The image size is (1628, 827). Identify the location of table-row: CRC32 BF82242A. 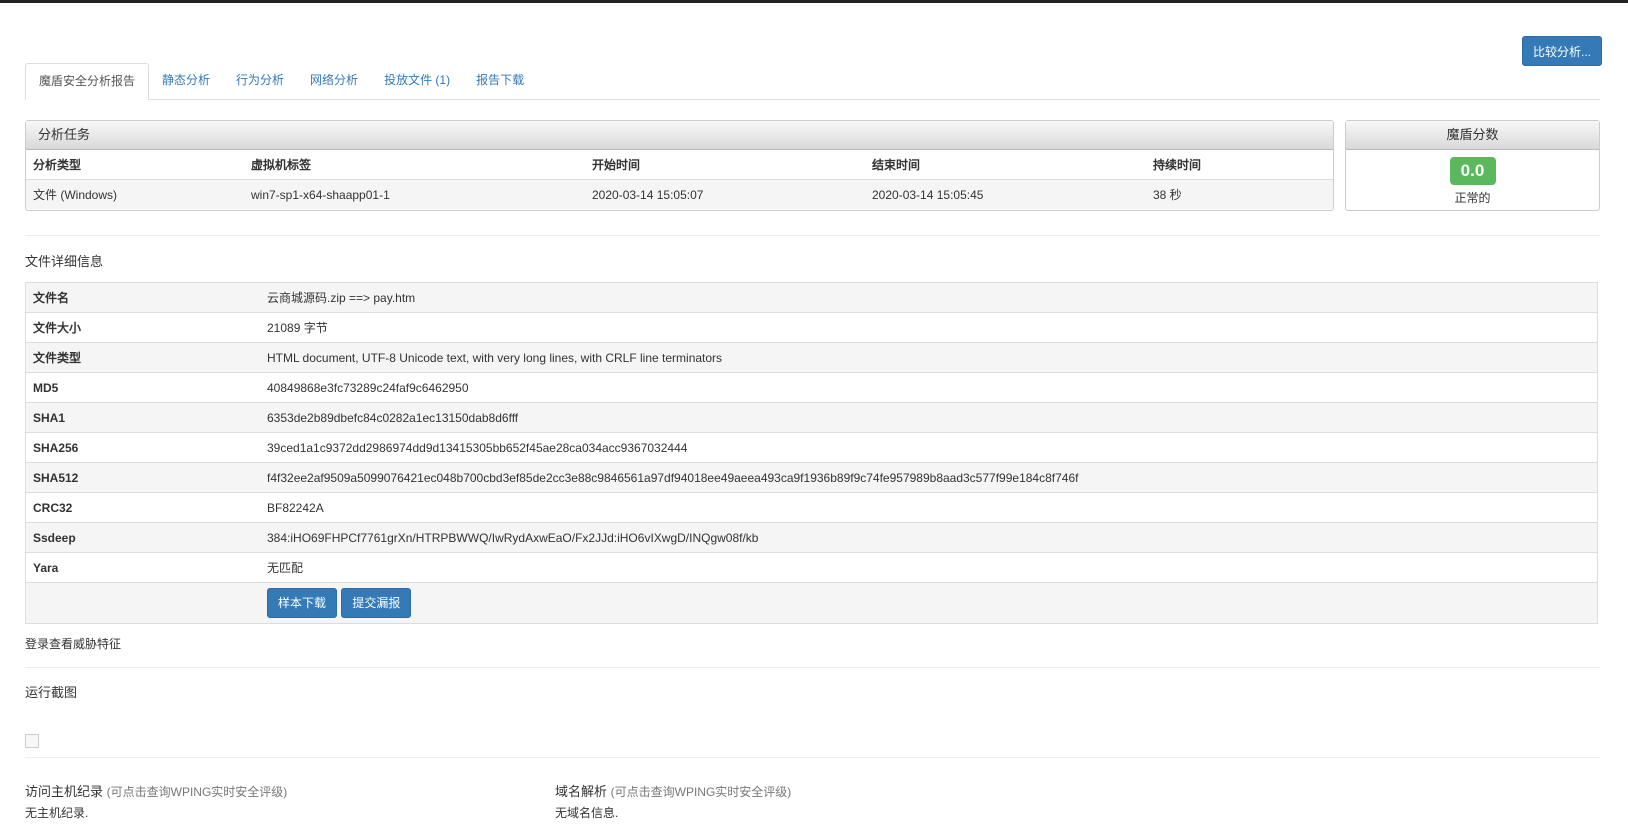
(811, 507).